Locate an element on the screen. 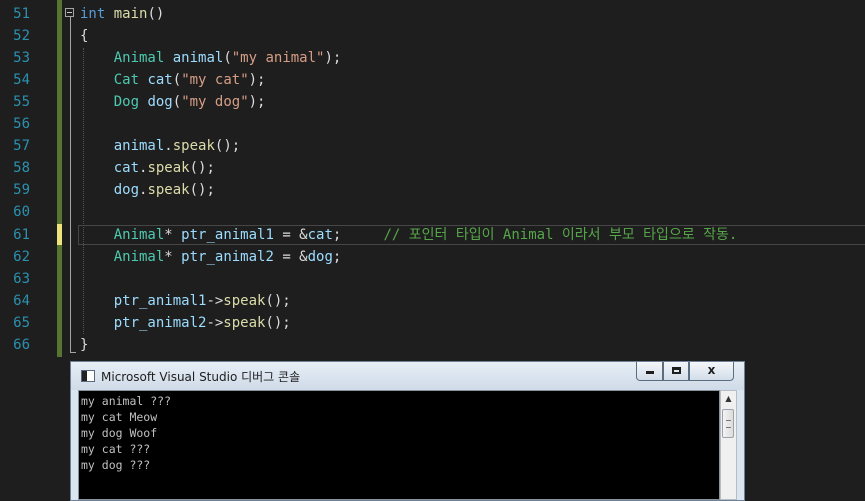 The width and height of the screenshot is (865, 501). code-line: dog.speak(); is located at coordinates (147, 190).